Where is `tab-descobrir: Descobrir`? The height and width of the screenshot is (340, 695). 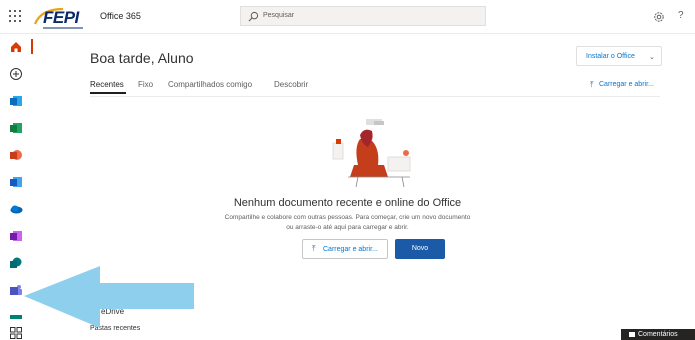 tab-descobrir: Descobrir is located at coordinates (291, 84).